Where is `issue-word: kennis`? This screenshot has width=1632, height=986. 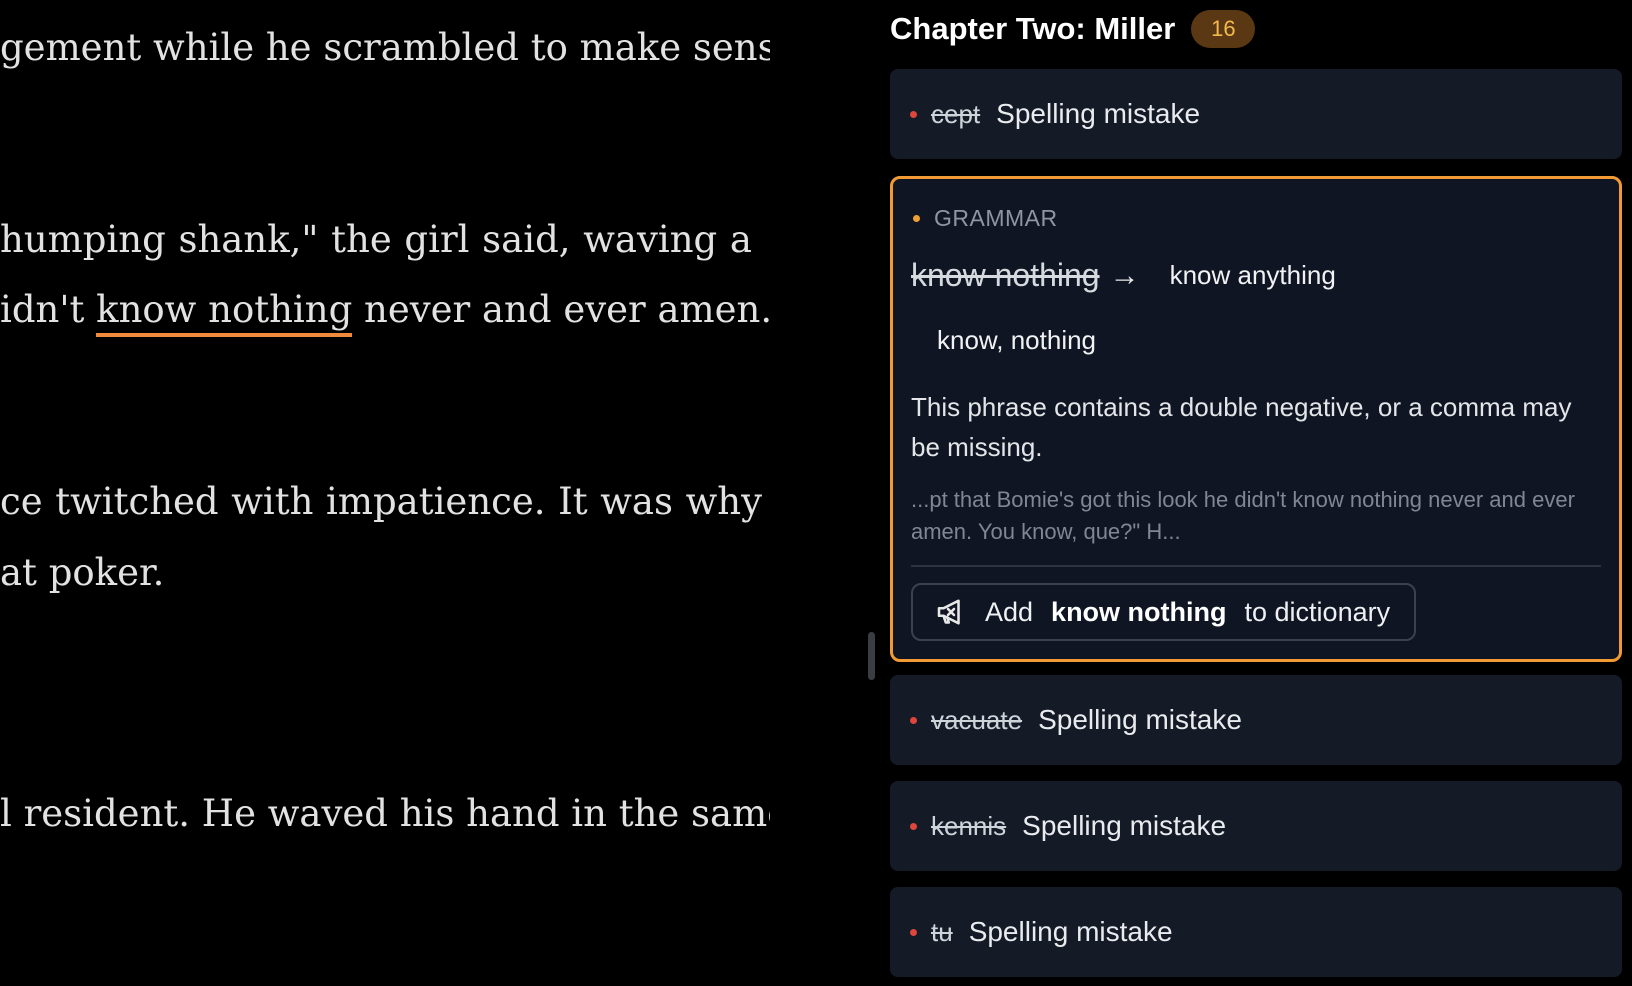
issue-word: kennis is located at coordinates (969, 825).